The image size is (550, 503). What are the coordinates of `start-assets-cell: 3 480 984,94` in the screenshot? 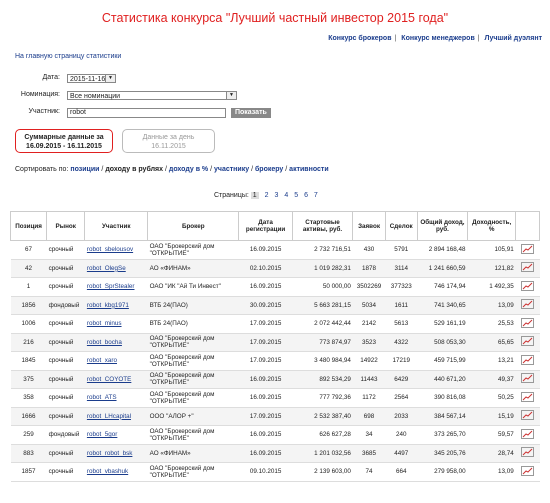 It's located at (322, 361).